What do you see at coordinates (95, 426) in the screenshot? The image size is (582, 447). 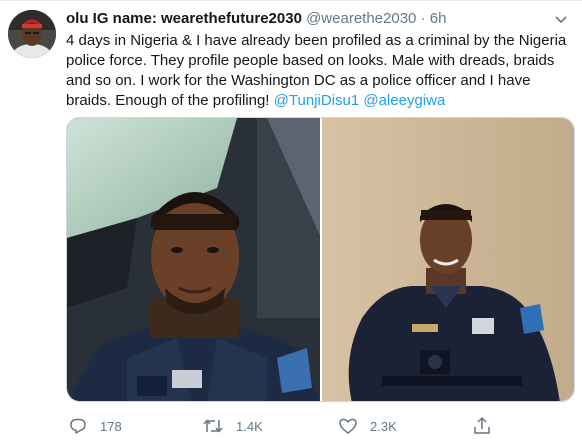 I see `reply-button: 178` at bounding box center [95, 426].